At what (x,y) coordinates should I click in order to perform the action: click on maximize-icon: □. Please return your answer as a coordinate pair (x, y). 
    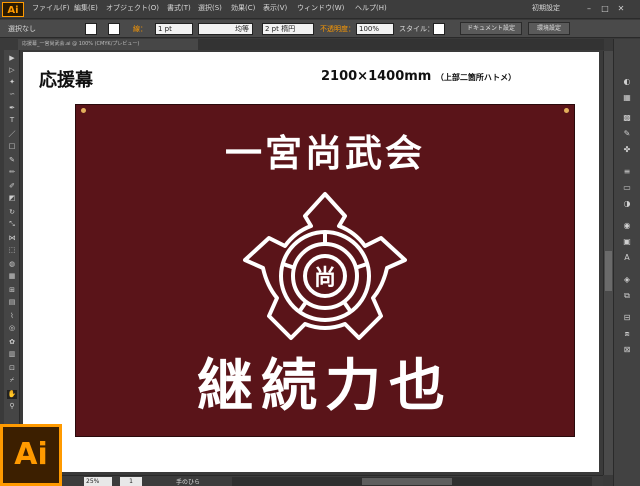
    Looking at the image, I should click on (605, 9).